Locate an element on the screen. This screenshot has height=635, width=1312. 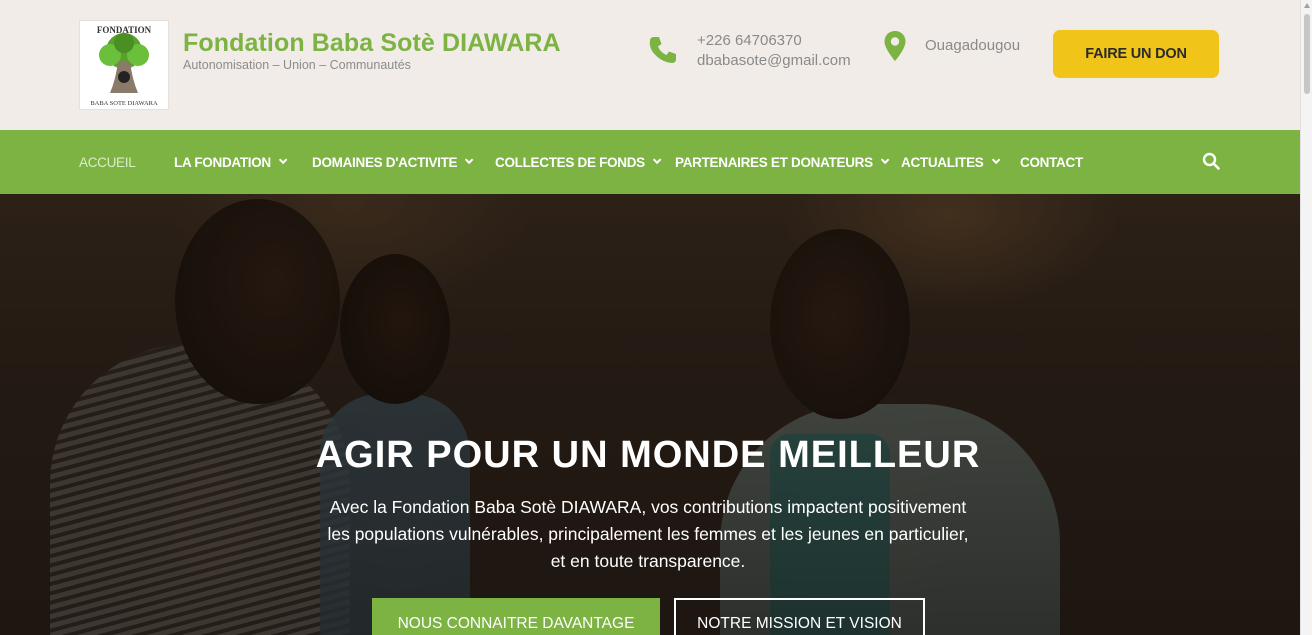
nav-item-collectes-de-fonds: COLLECTES DE FONDS is located at coordinates (578, 162).